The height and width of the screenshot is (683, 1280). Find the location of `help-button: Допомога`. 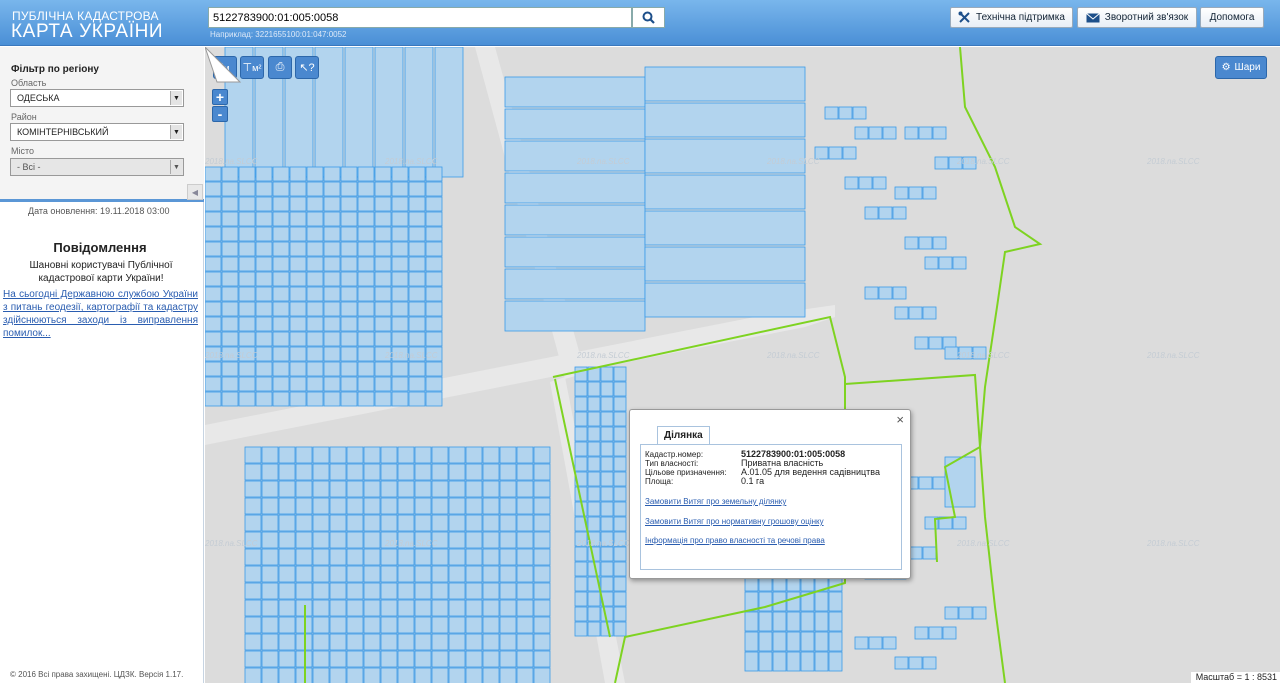

help-button: Допомога is located at coordinates (1232, 17).